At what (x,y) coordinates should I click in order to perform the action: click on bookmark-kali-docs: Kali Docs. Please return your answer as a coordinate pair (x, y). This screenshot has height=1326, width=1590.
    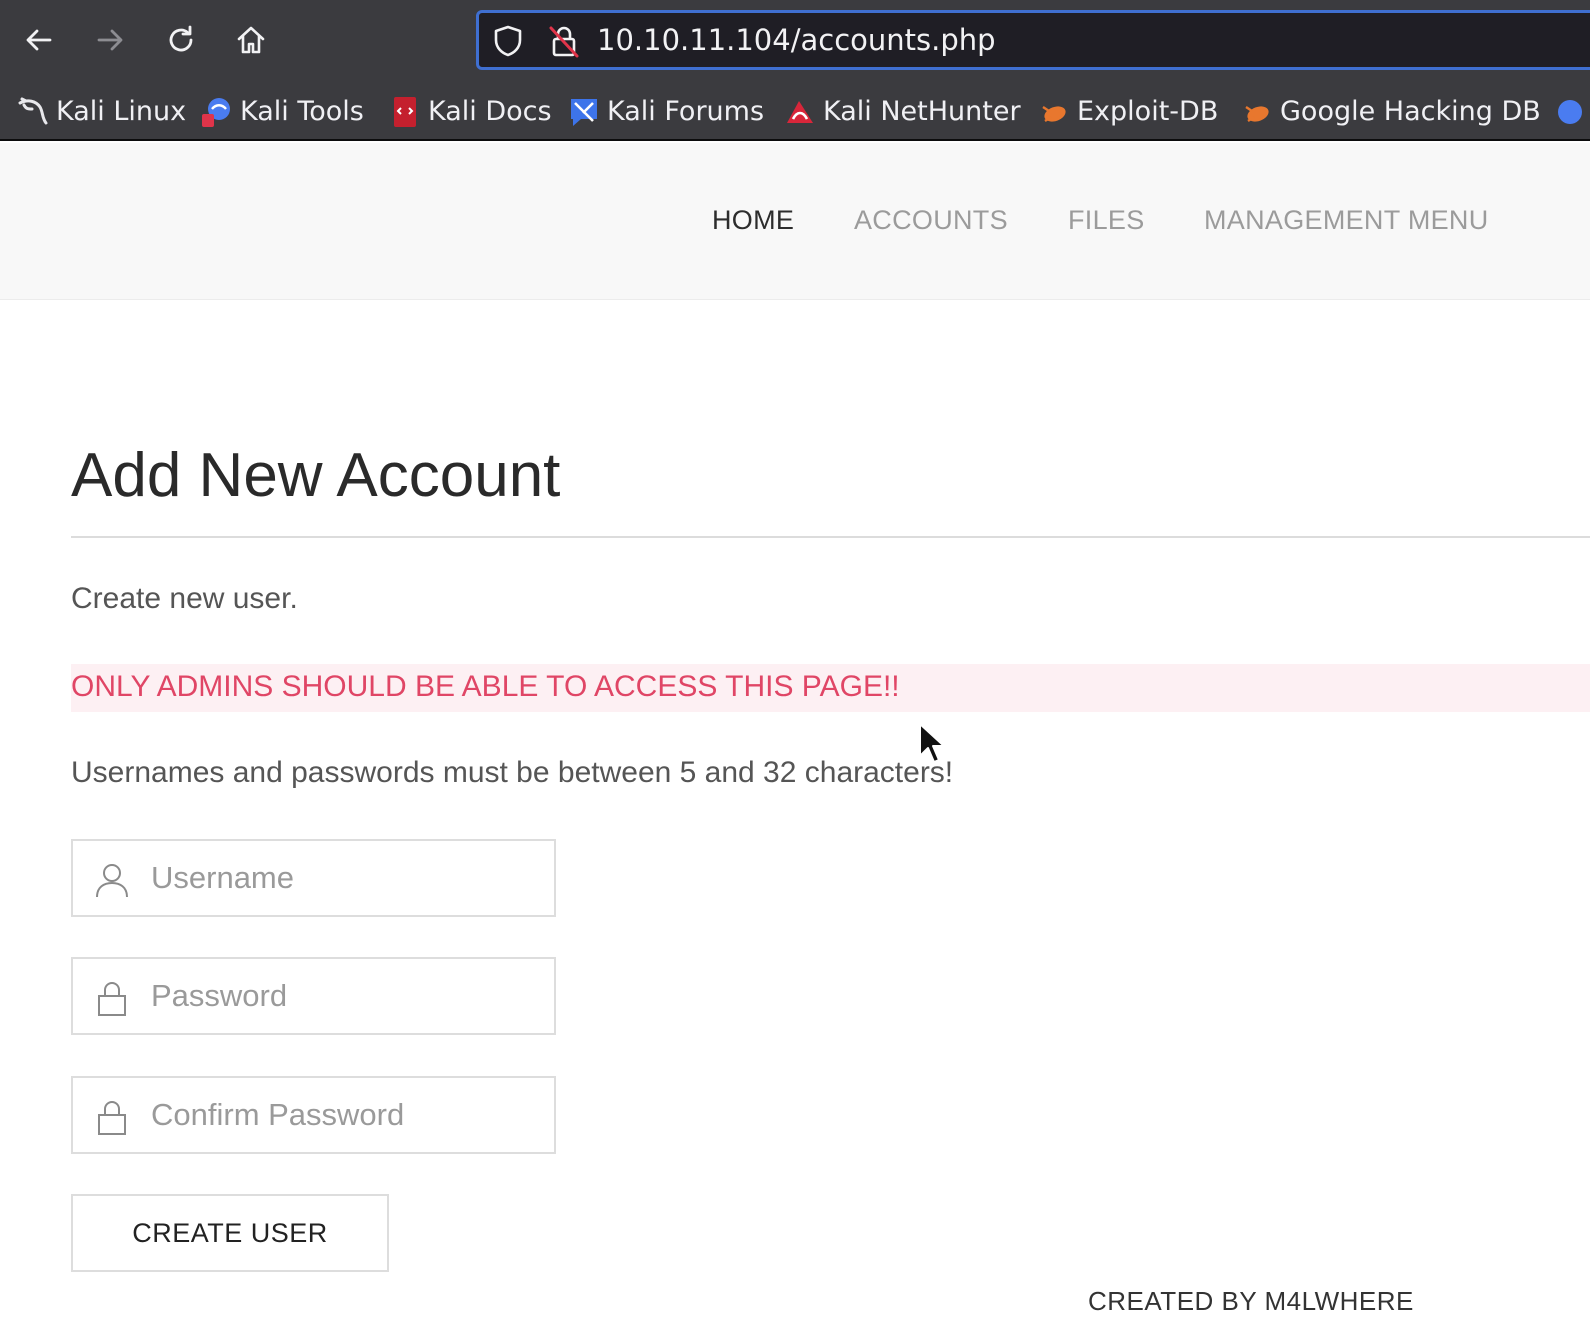
    Looking at the image, I should click on (470, 111).